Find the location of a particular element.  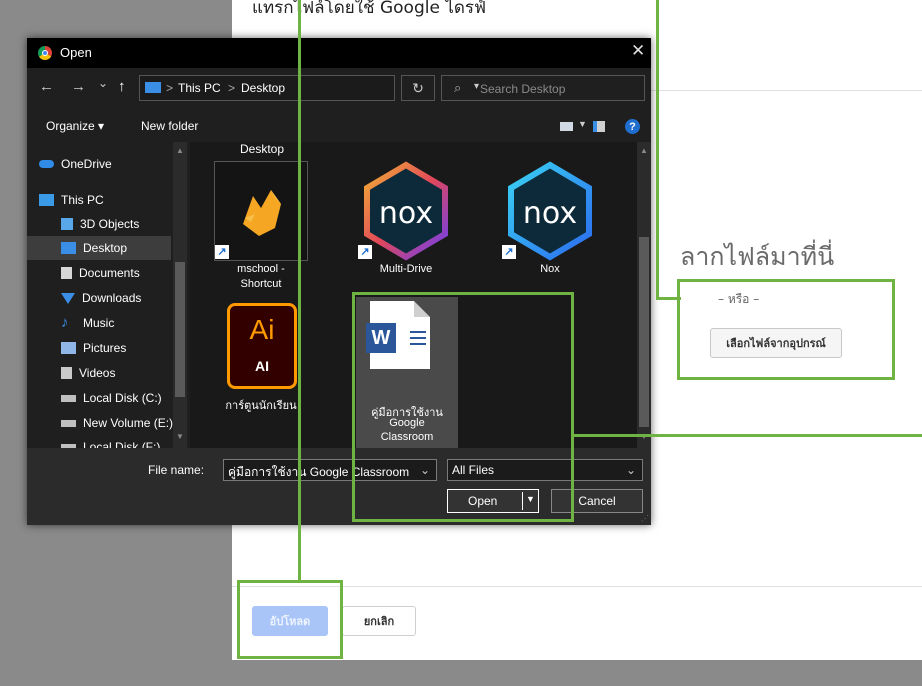

file-name: mschool - is located at coordinates (261, 269).